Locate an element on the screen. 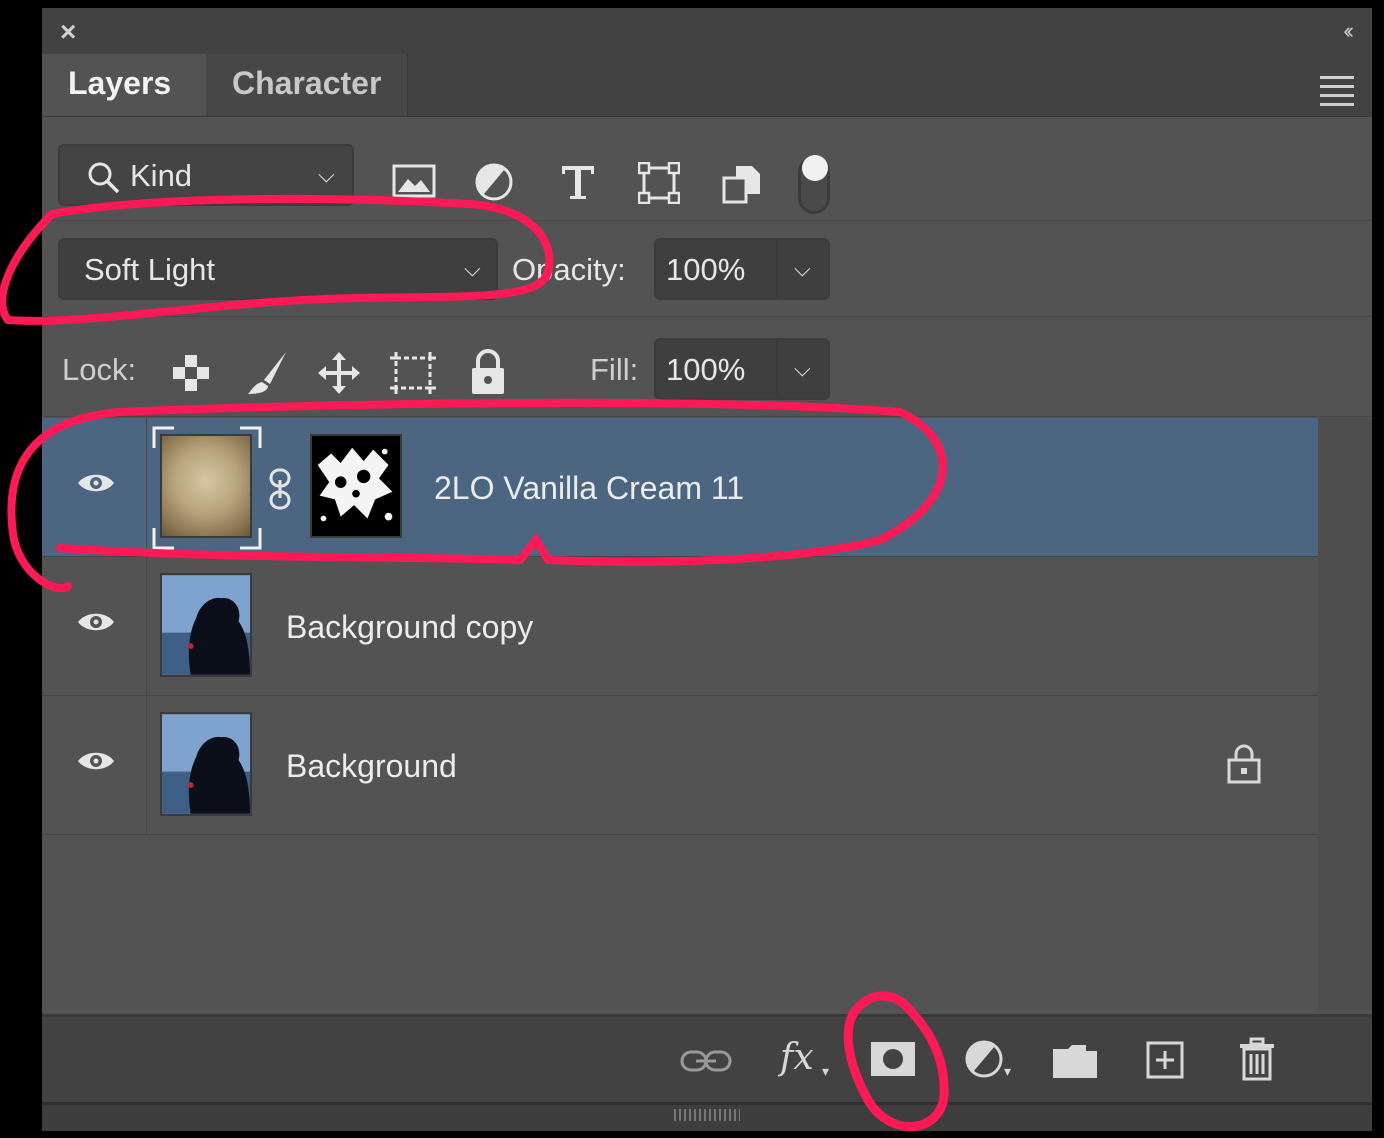 The width and height of the screenshot is (1384, 1138). panel-tabbar: Layers Character is located at coordinates (707, 85).